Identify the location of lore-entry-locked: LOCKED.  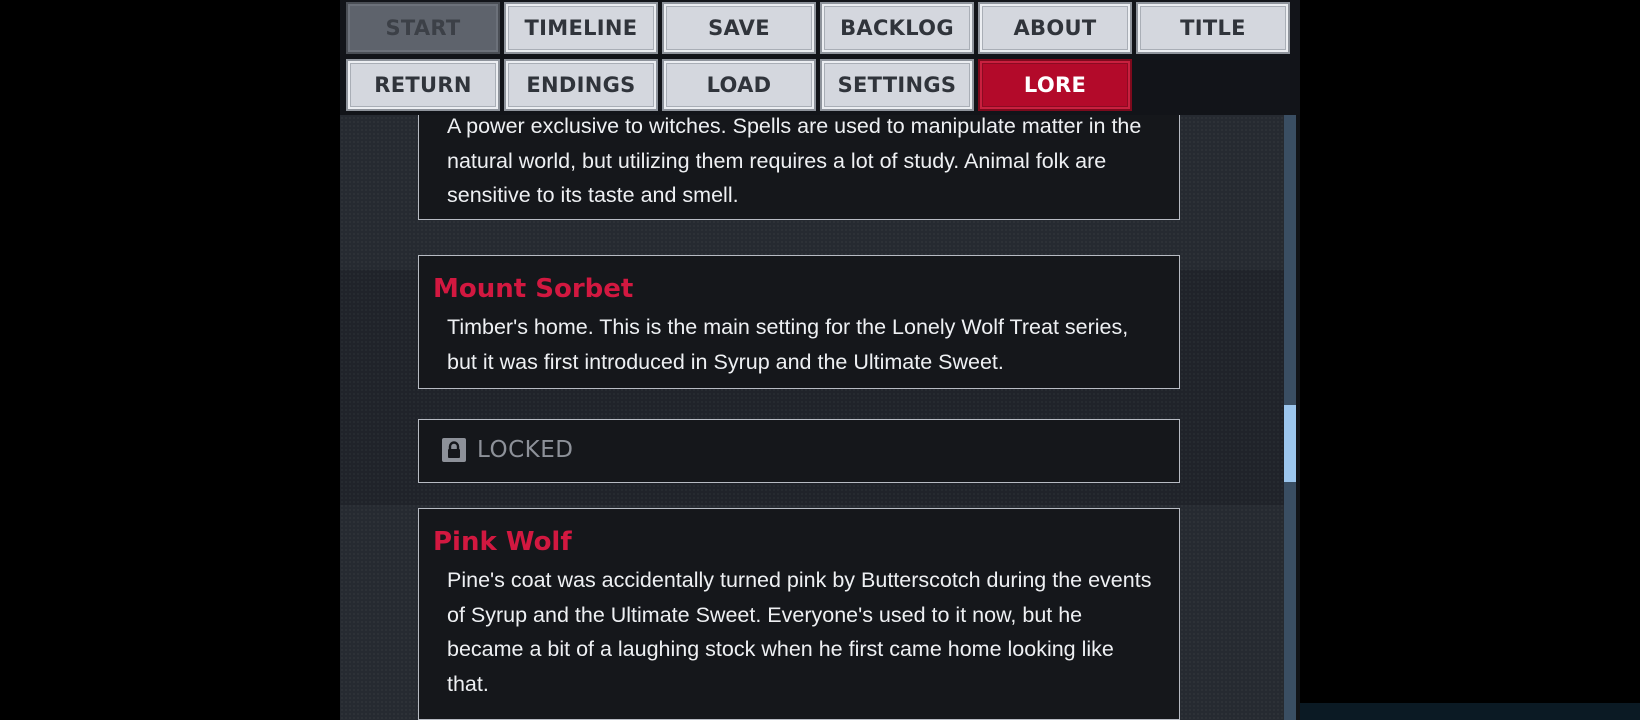
(799, 451).